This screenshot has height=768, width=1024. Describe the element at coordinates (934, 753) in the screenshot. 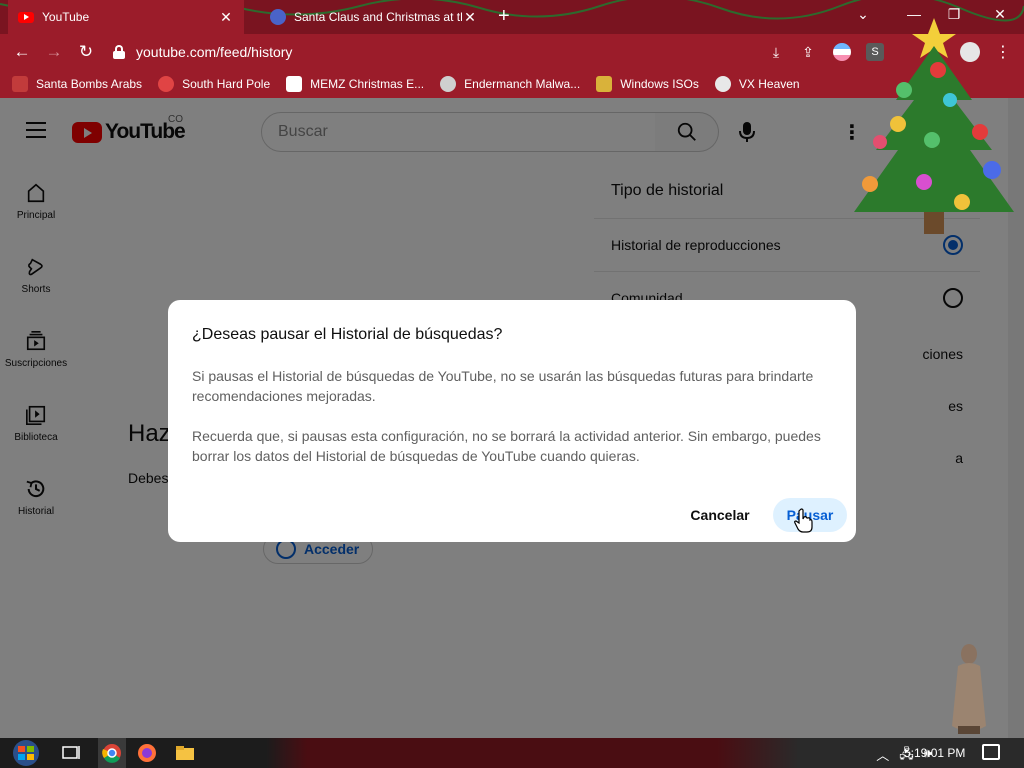

I see `taskbar-clock: 5:19:01 PM` at that location.